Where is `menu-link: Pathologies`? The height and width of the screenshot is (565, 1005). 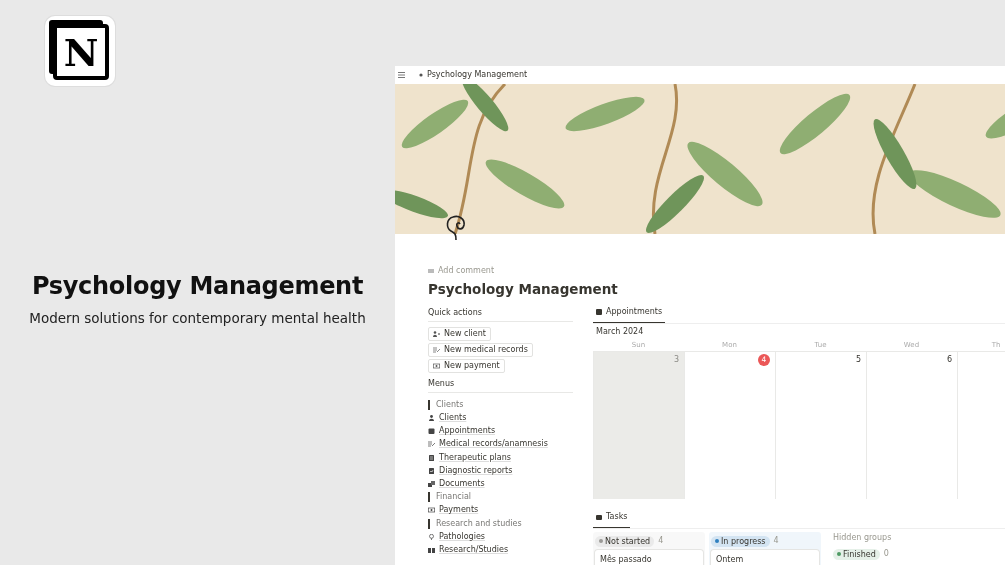
menu-link: Pathologies is located at coordinates (462, 536).